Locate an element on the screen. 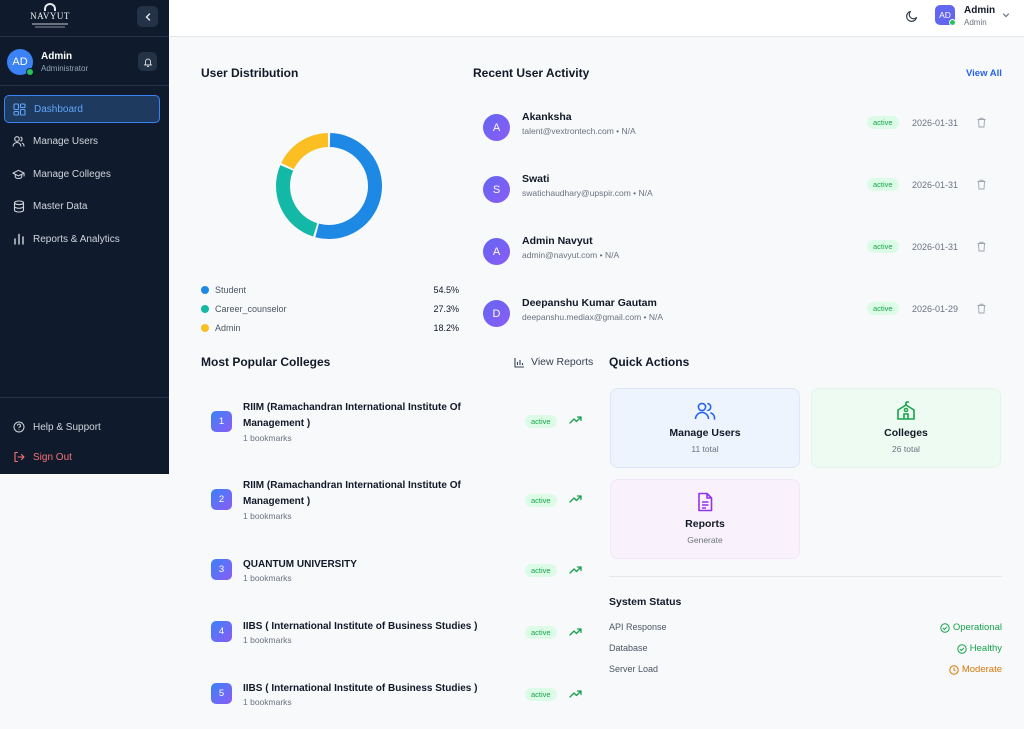  collapse-sidebar-button is located at coordinates (147, 16).